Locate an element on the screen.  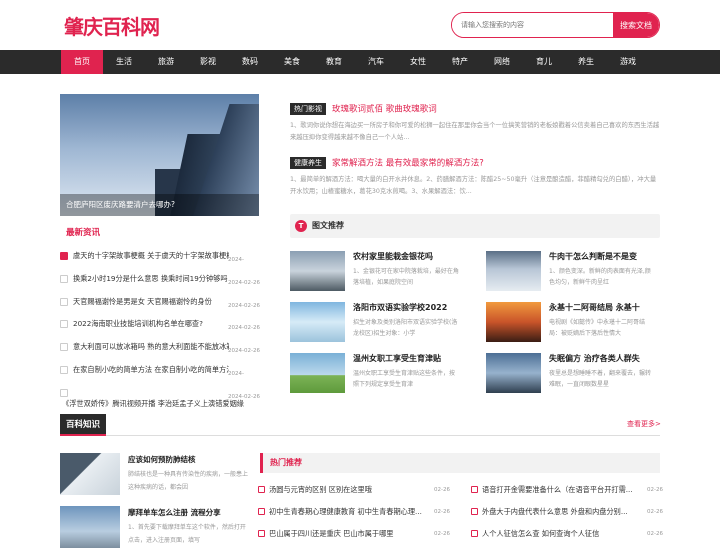
list-item: 初中生青春期心理健康教育 初中生青春期心理... 02-26 is located at coordinates (354, 512).